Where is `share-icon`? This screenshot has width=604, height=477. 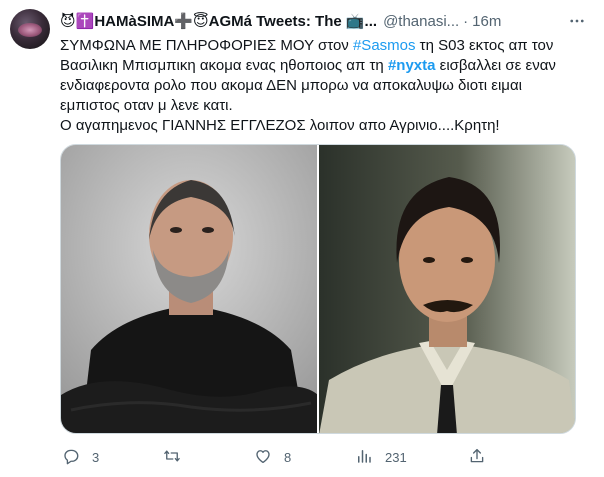
share-icon is located at coordinates (477, 457).